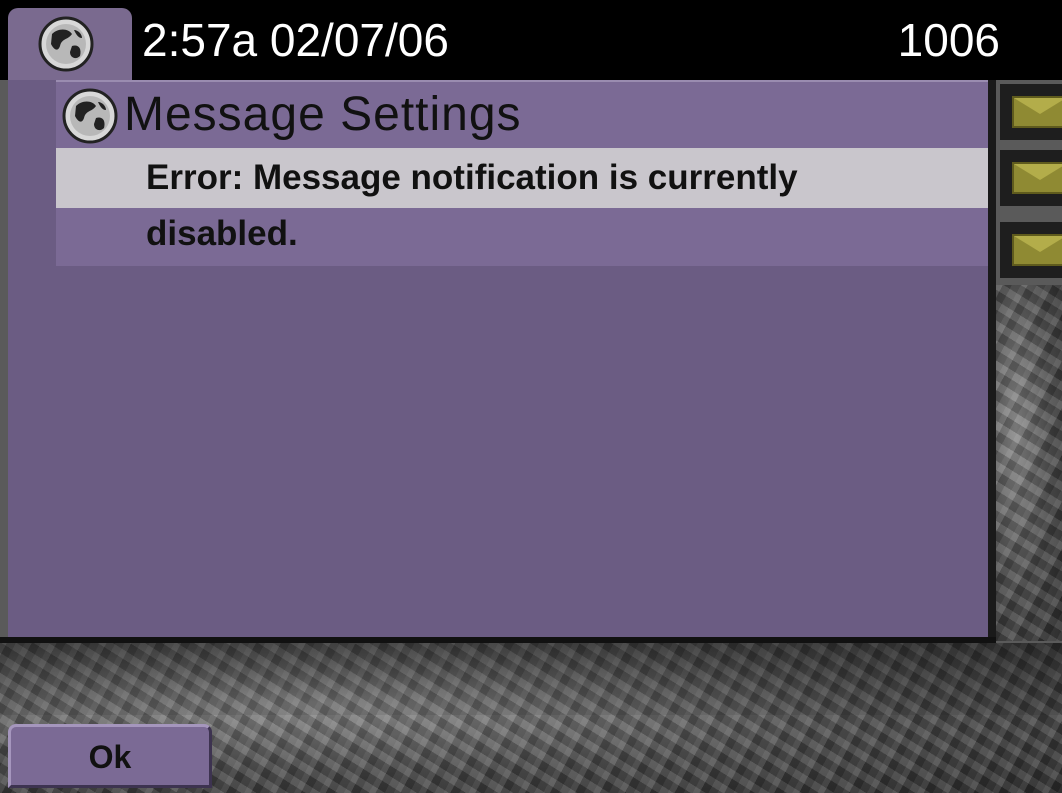 This screenshot has height=793, width=1062. I want to click on wallpaper-right, so click(1029, 463).